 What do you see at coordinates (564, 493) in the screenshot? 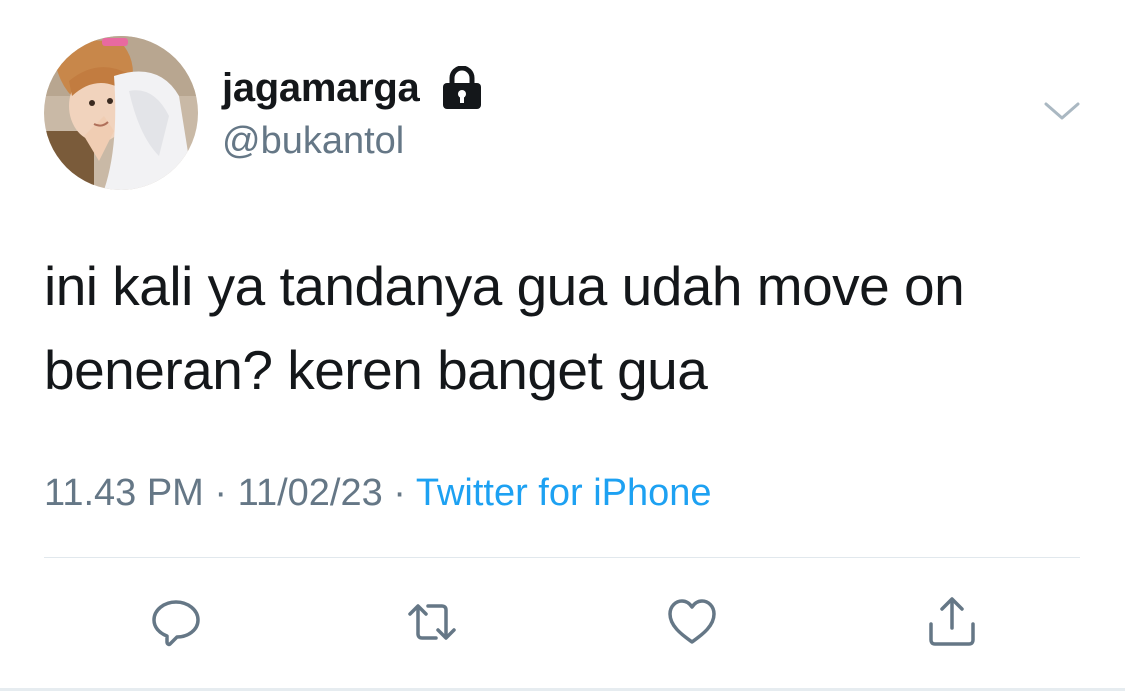
I see `tweet-source-link: Twitter for iPhone` at bounding box center [564, 493].